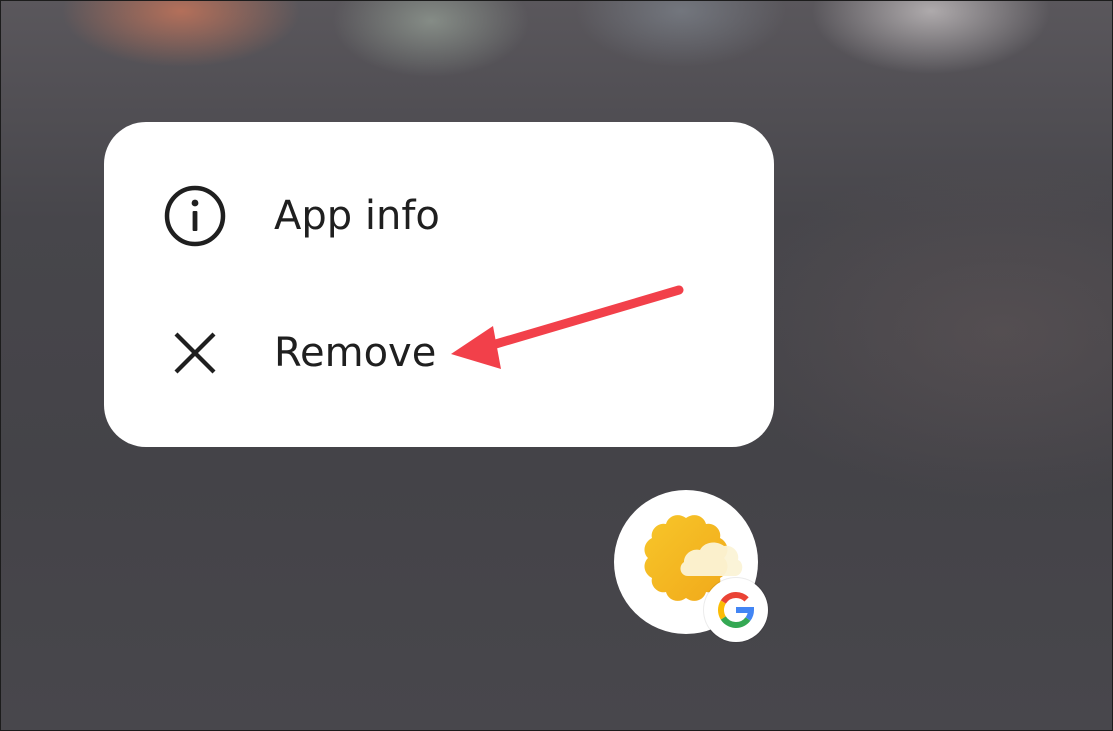 This screenshot has height=731, width=1113. Describe the element at coordinates (195, 353) in the screenshot. I see `close-icon` at that location.